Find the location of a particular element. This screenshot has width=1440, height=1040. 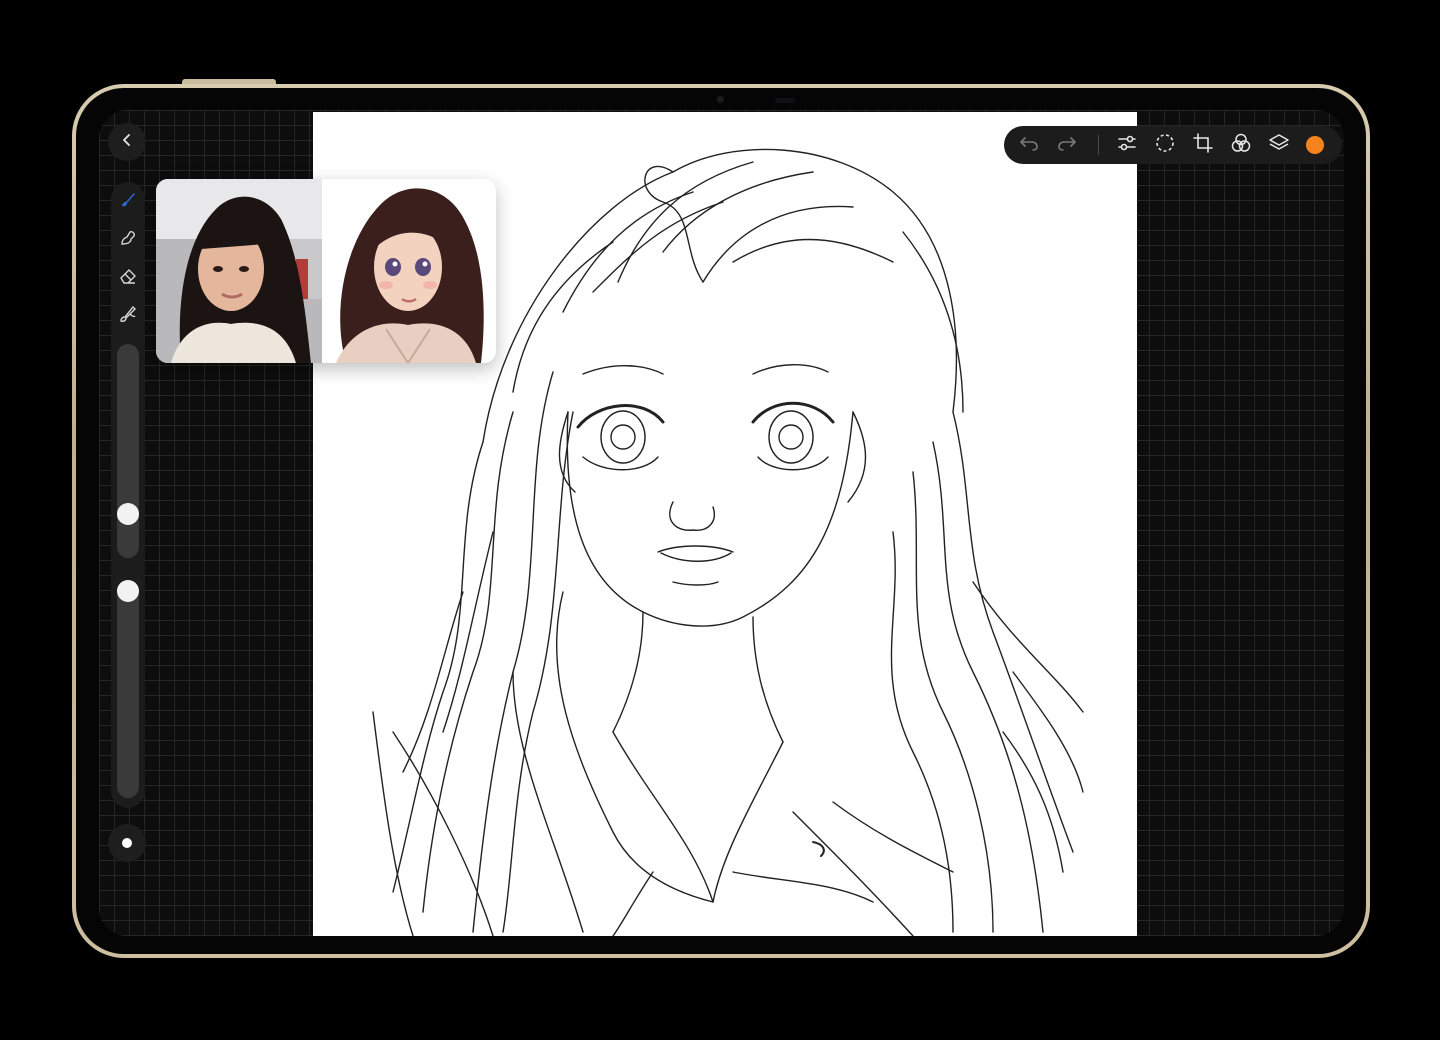

brush-tool is located at coordinates (128, 202).